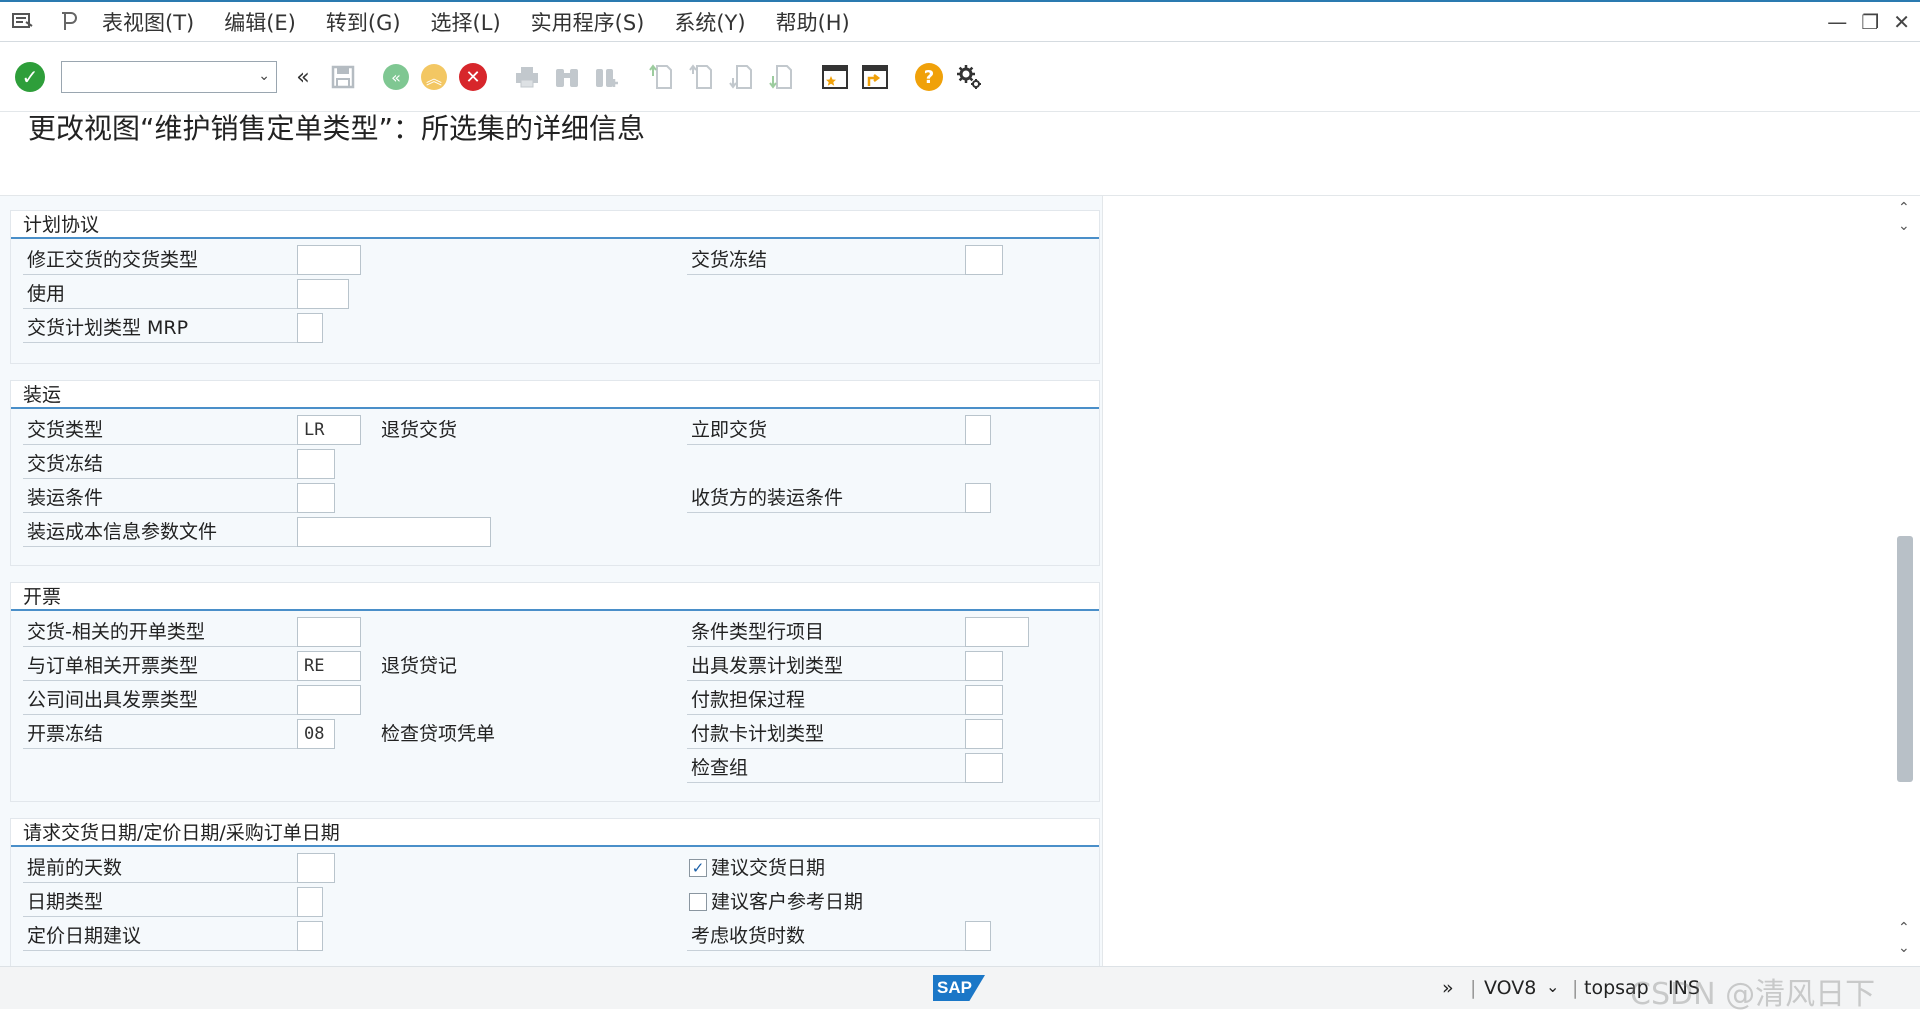  Describe the element at coordinates (165, 868) in the screenshot. I see `field-label: 提前的天数` at that location.